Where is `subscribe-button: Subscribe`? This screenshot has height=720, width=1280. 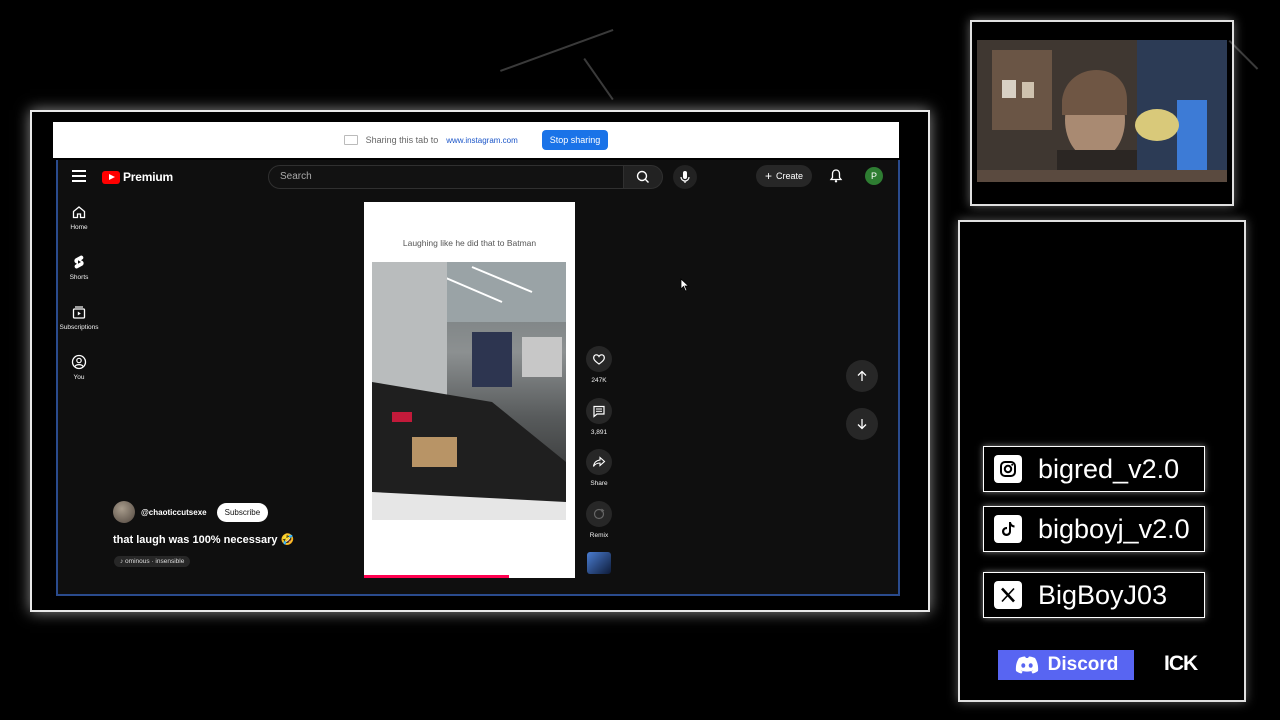 subscribe-button: Subscribe is located at coordinates (242, 512).